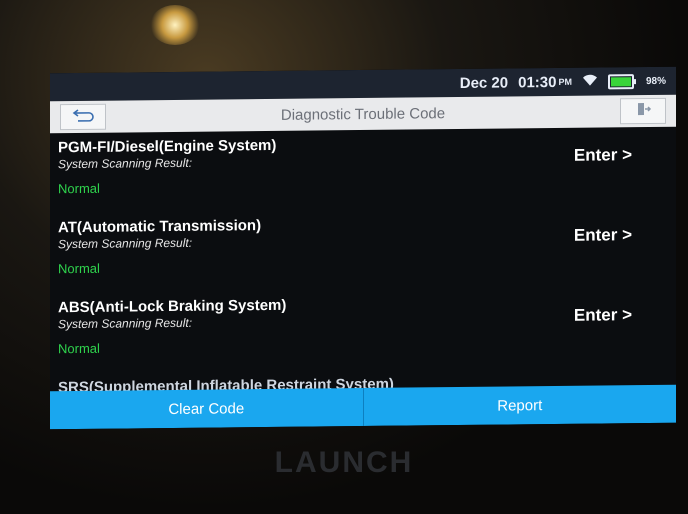  I want to click on status-date: Dec 20, so click(484, 82).